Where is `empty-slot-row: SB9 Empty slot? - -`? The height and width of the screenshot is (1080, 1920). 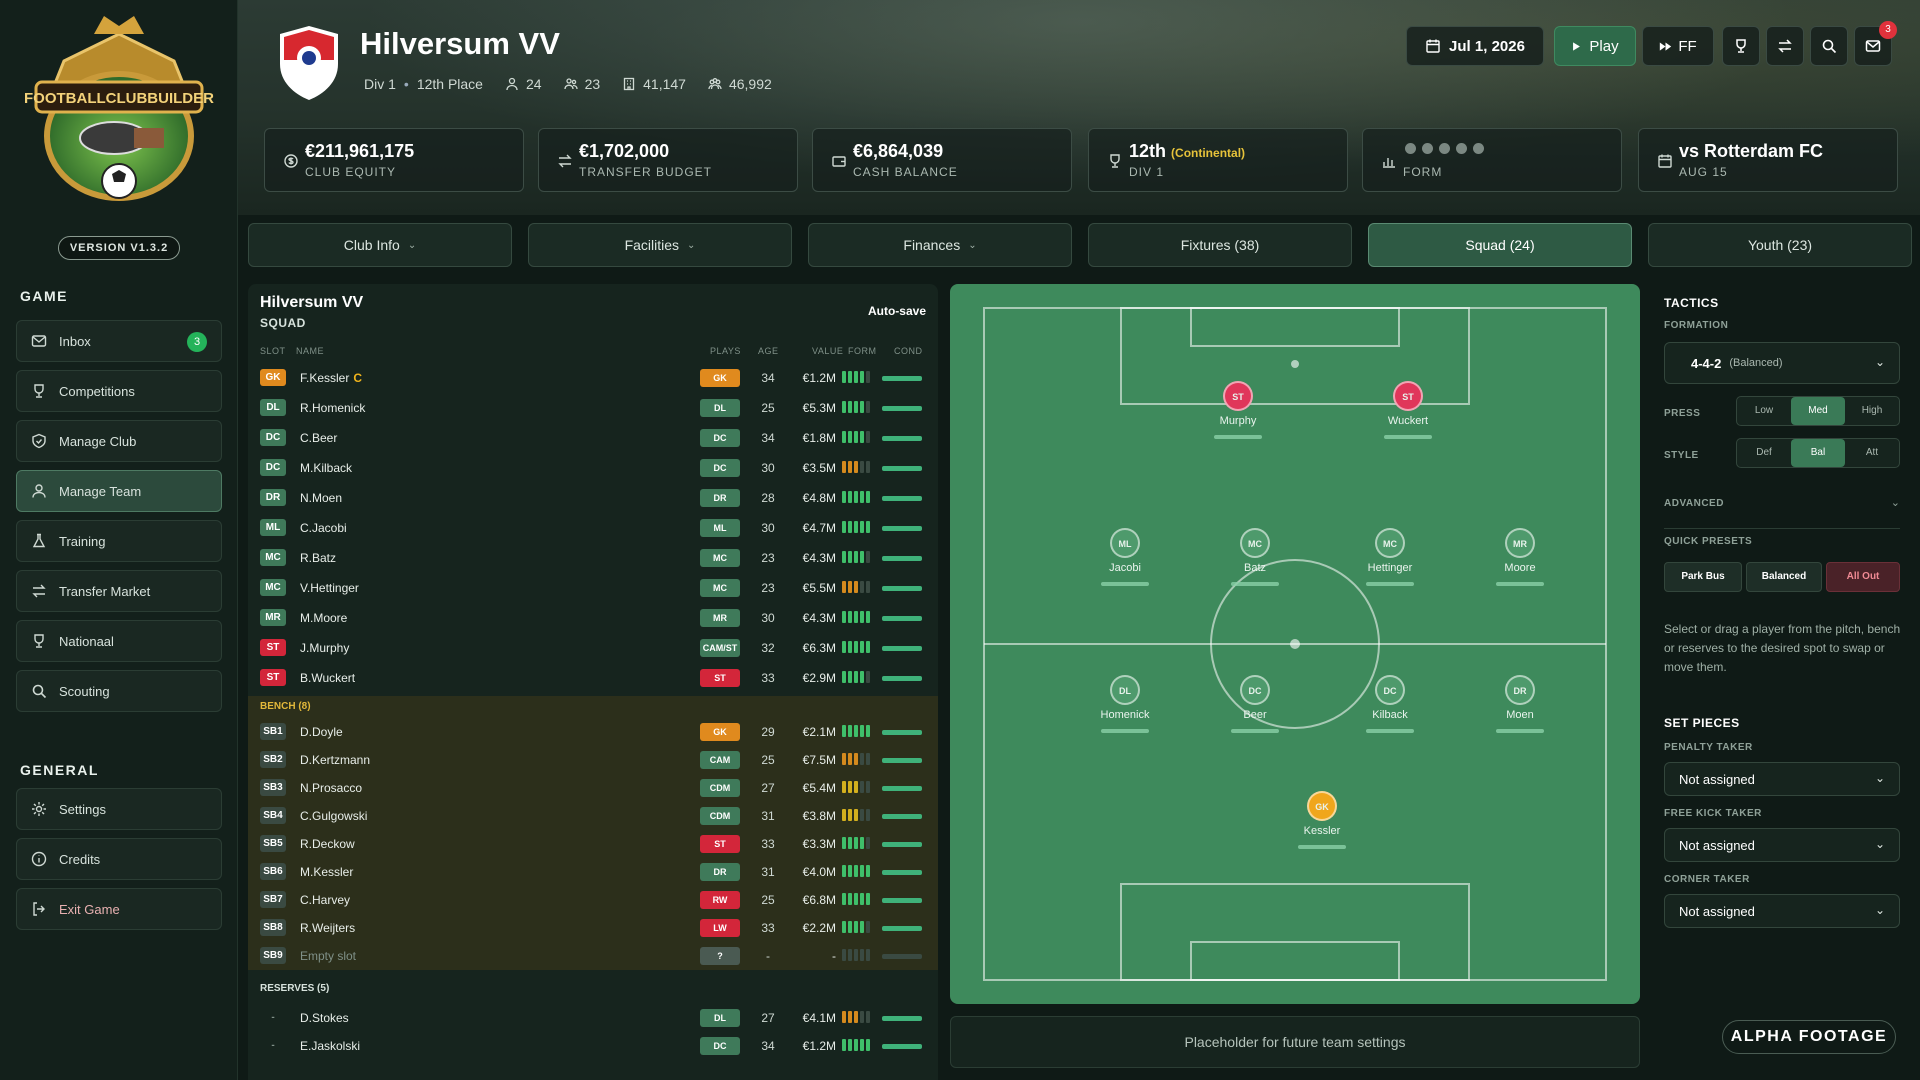 empty-slot-row: SB9 Empty slot? - - is located at coordinates (593, 956).